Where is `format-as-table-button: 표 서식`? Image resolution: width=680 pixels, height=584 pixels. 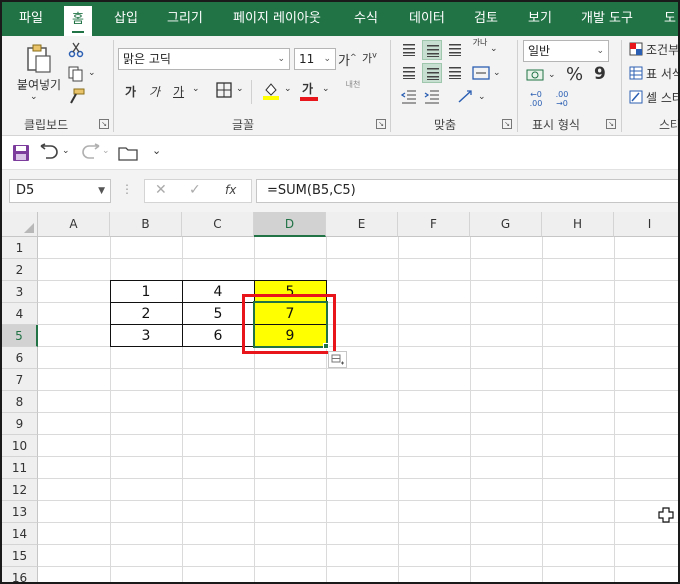 format-as-table-button: 표 서식 is located at coordinates (653, 74).